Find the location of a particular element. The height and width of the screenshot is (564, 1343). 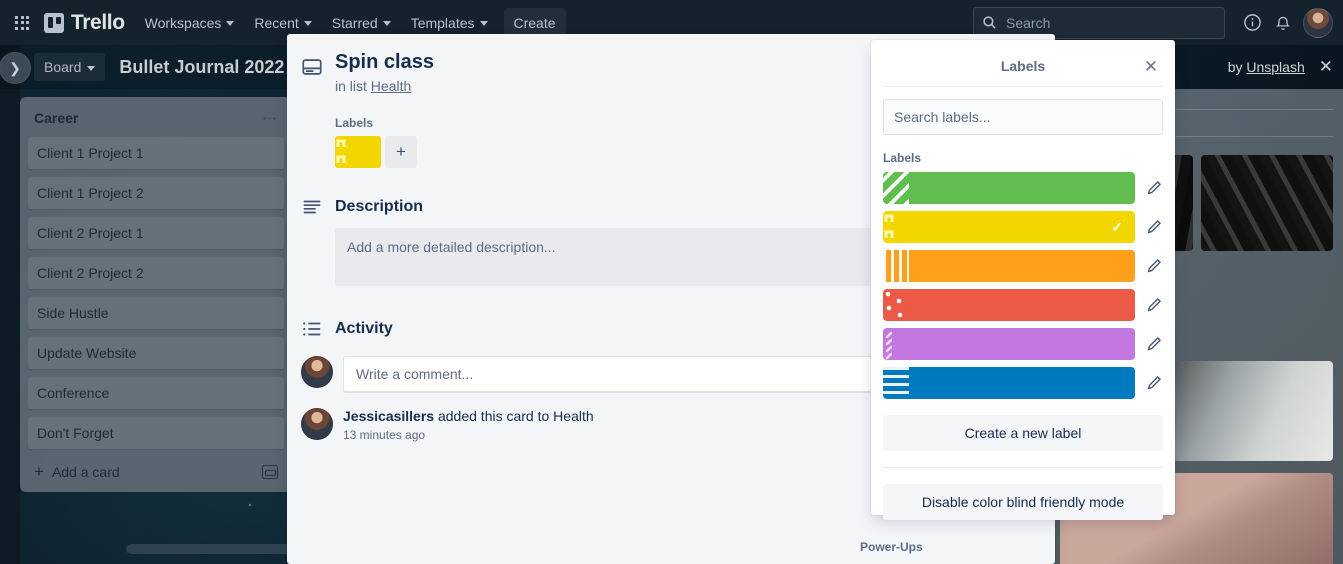

add-card-button: + Add a card is located at coordinates (156, 472).